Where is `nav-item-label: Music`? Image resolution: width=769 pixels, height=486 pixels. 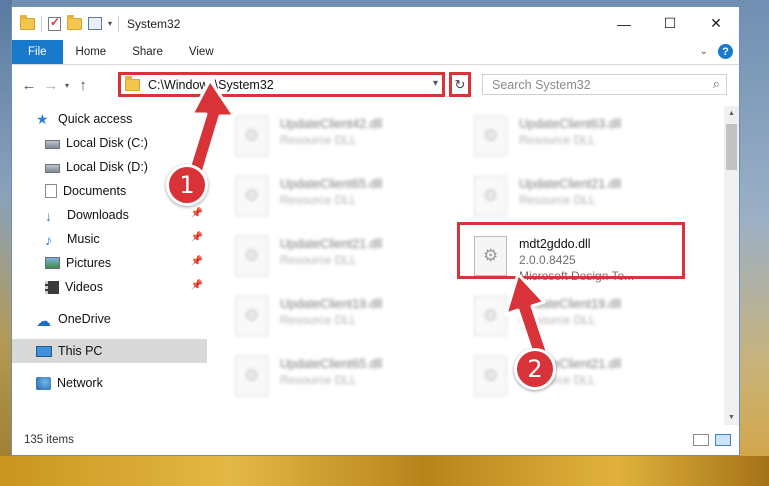
nav-item-label: Music is located at coordinates (83, 239).